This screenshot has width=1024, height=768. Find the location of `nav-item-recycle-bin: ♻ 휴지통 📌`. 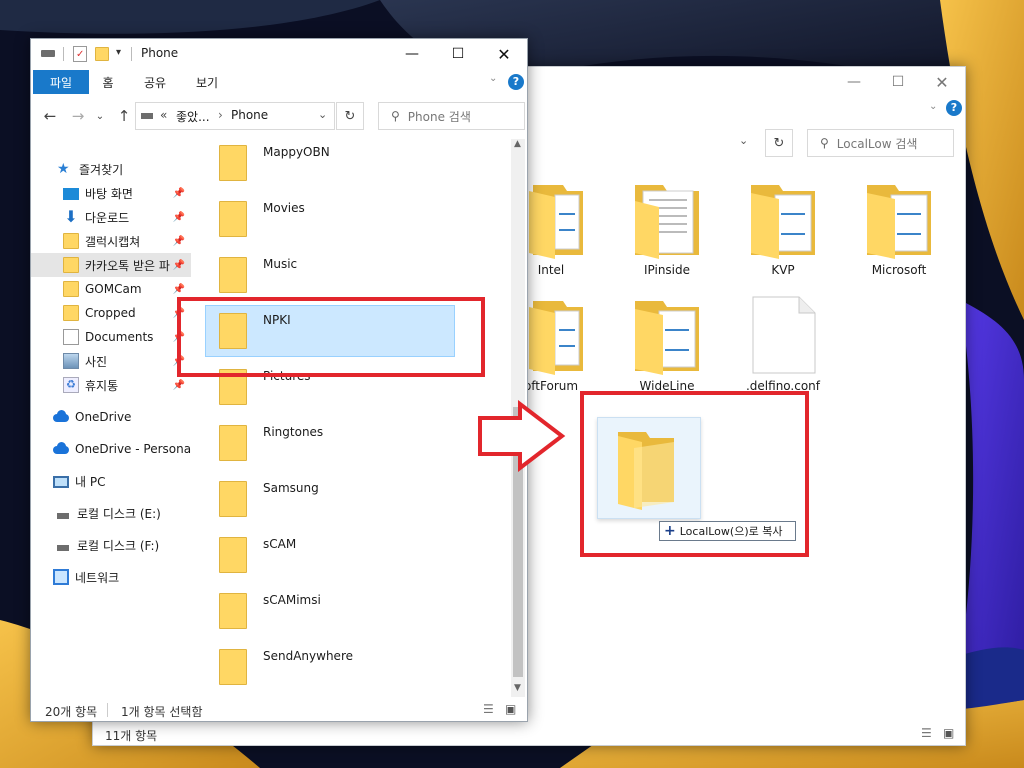

nav-item-recycle-bin: ♻ 휴지통 📌 is located at coordinates (111, 385).